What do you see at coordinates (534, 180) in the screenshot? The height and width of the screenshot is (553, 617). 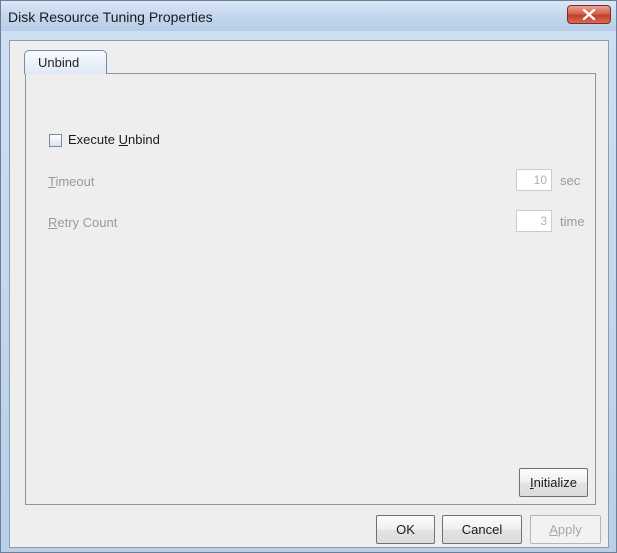 I see `timeout-input: 10` at bounding box center [534, 180].